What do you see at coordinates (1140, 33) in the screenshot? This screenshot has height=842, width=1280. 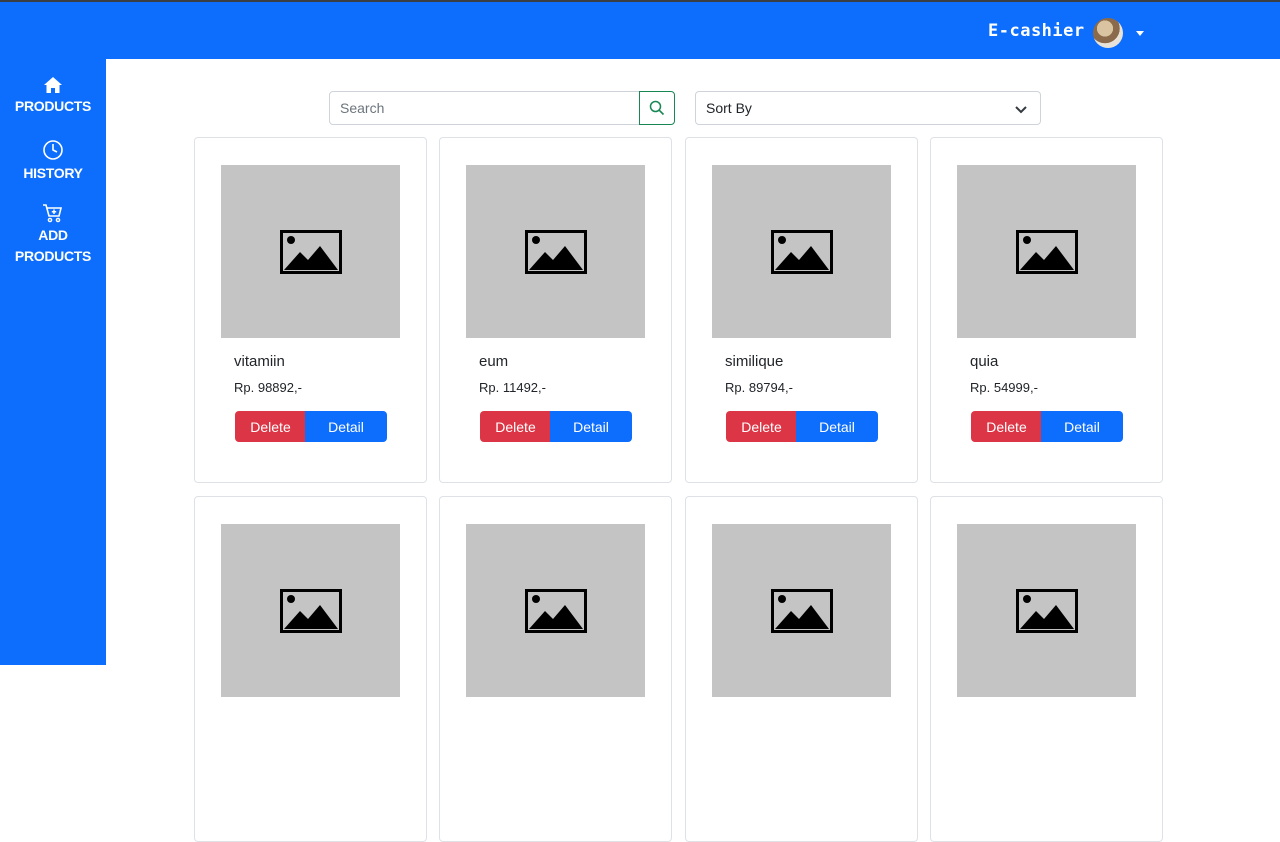 I see `caret-down-icon` at bounding box center [1140, 33].